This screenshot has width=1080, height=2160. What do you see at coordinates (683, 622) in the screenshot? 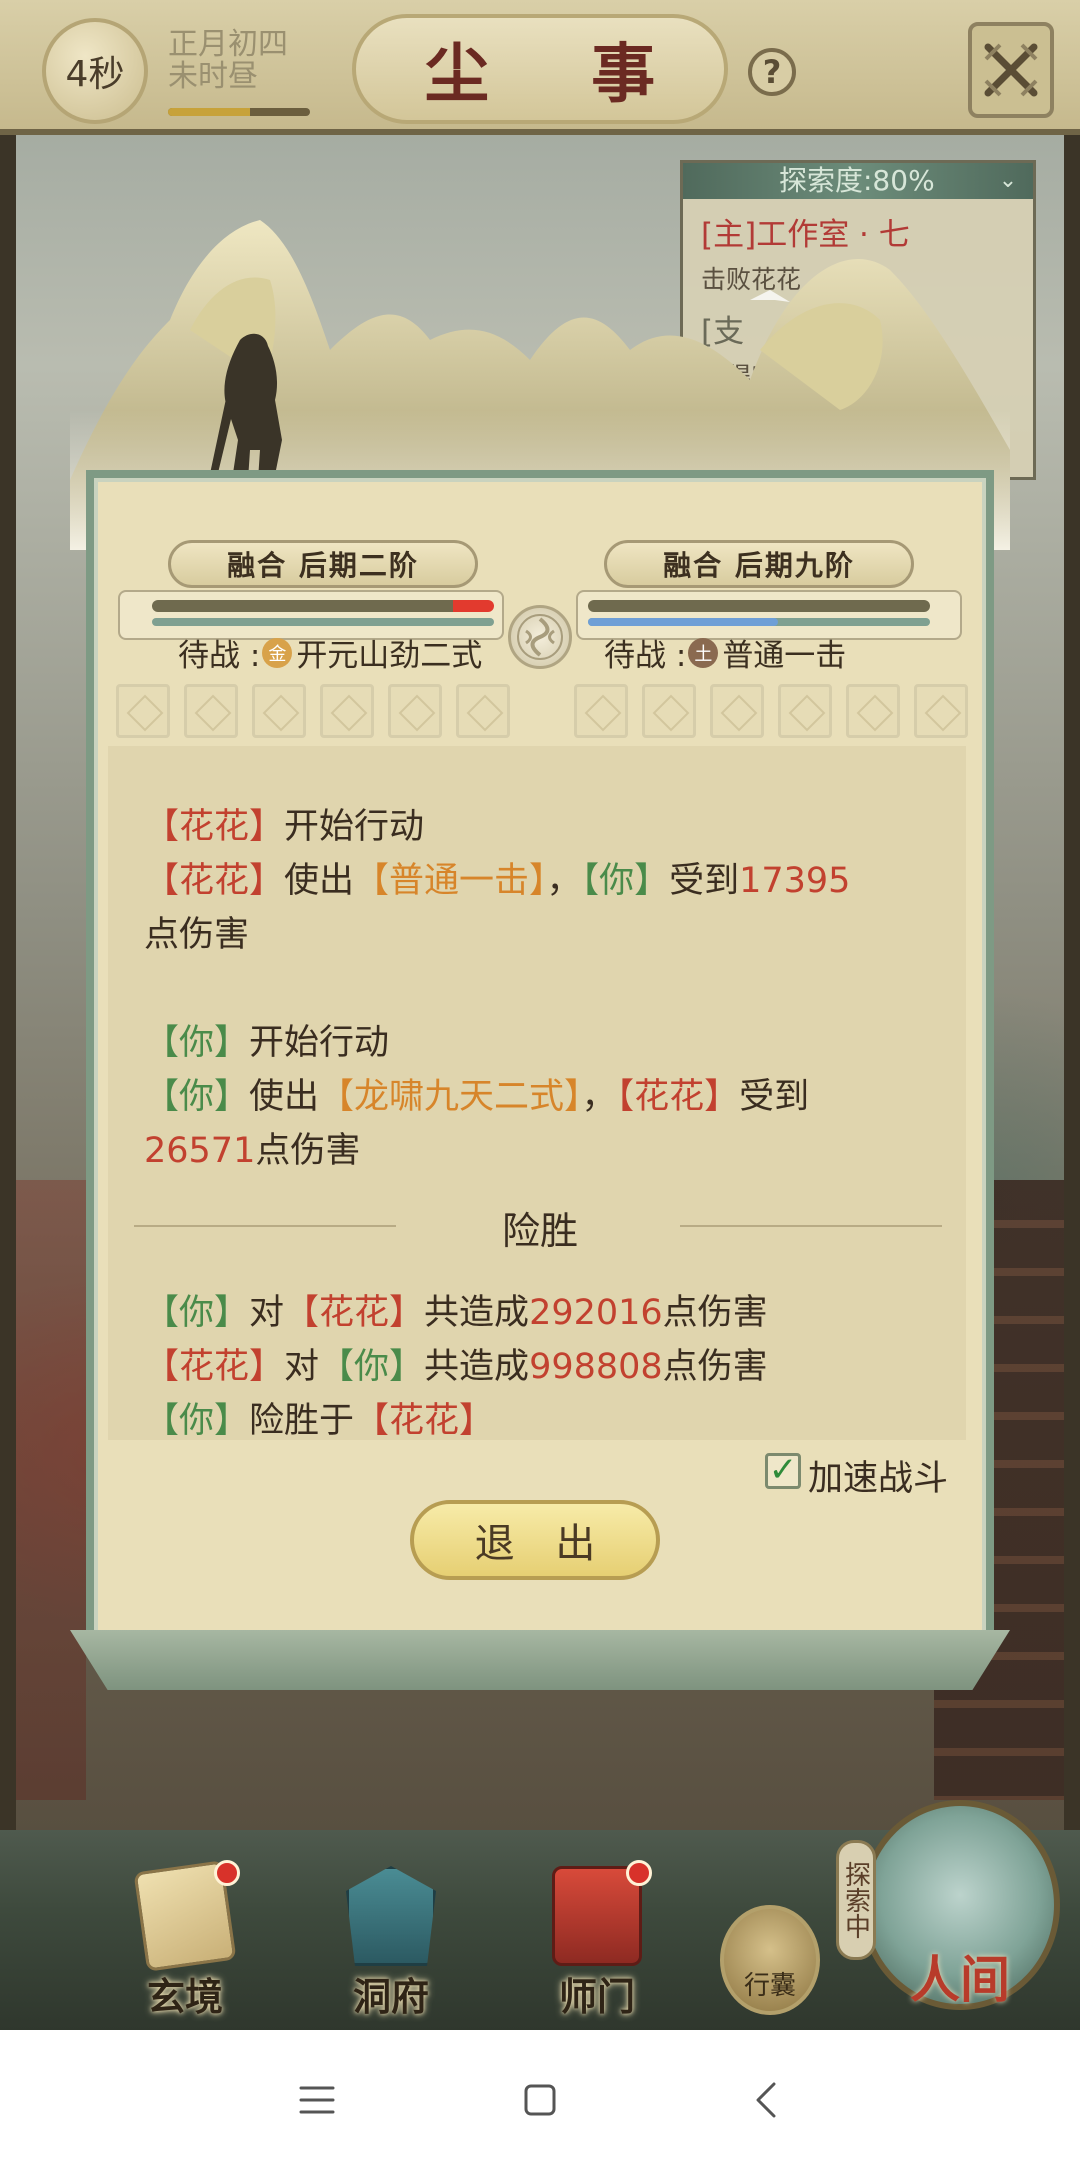
I see `enemy-mana-bar` at bounding box center [683, 622].